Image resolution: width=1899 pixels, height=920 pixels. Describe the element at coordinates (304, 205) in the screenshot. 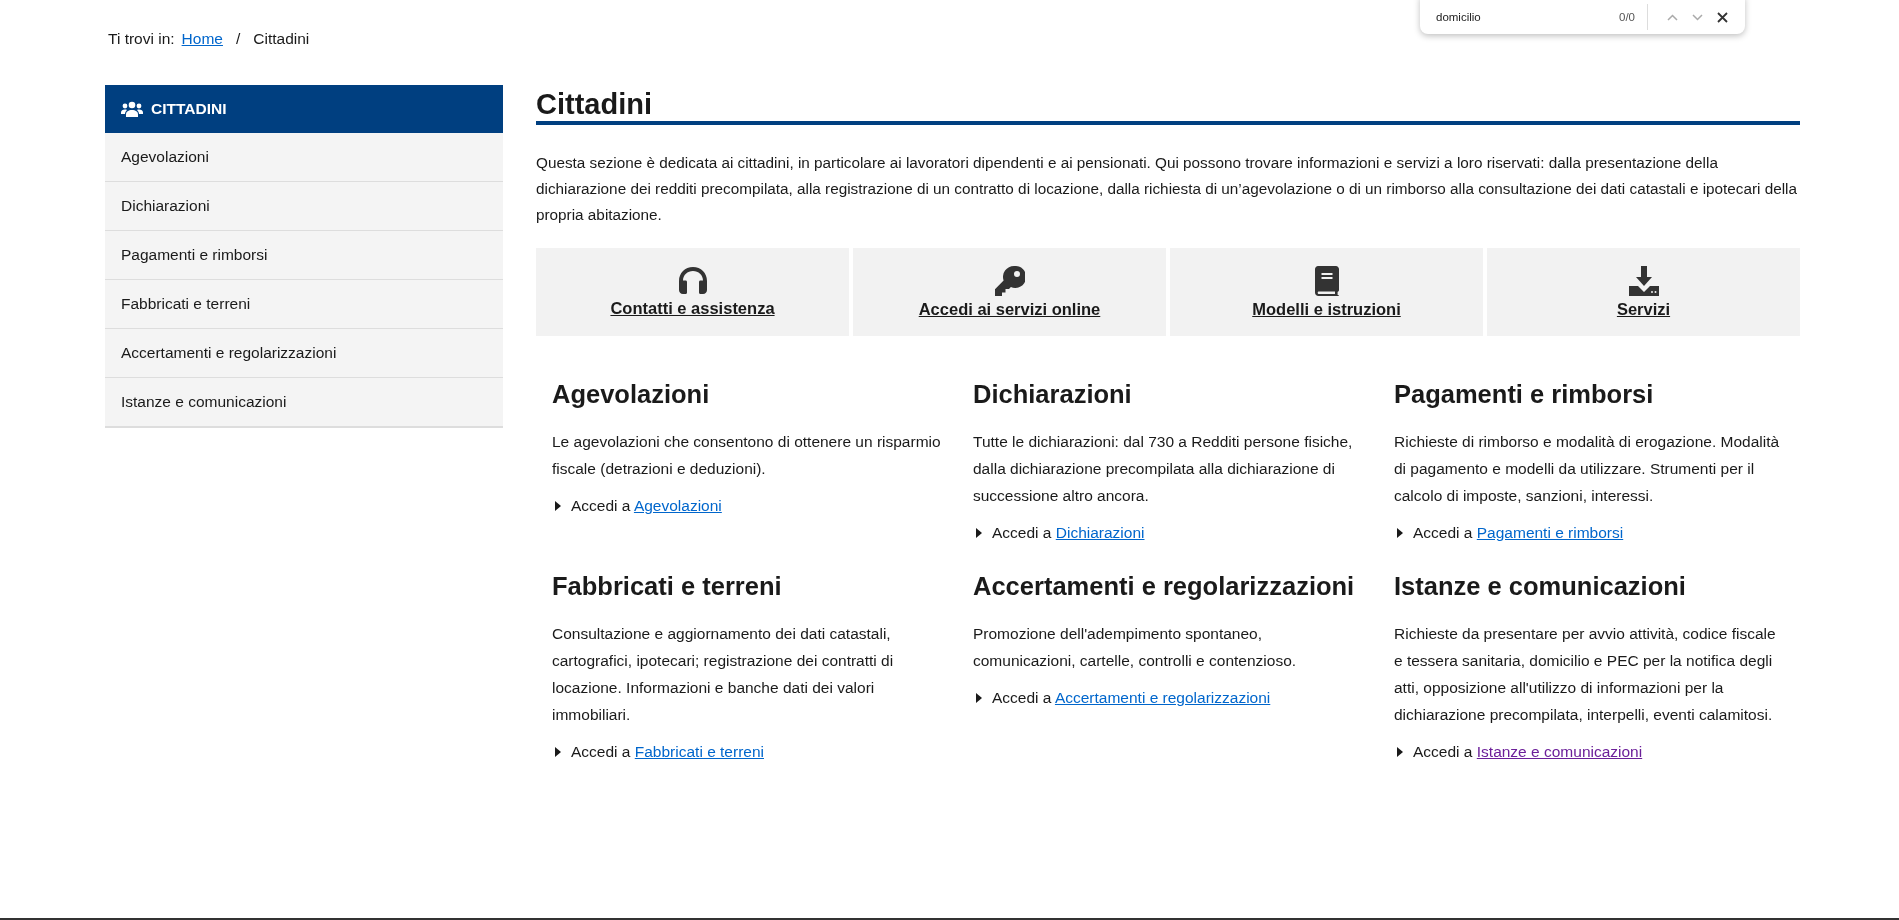

I see `sidebar-item: Dichiarazioni` at that location.